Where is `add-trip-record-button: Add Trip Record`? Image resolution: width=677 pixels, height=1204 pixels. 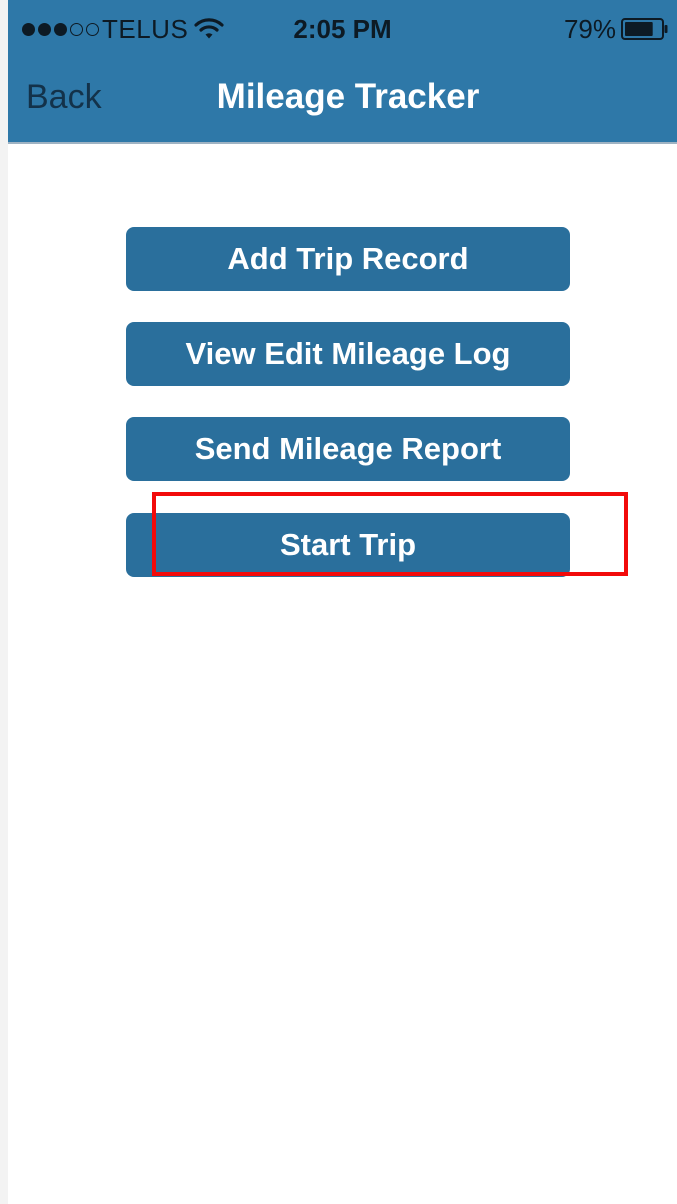 add-trip-record-button: Add Trip Record is located at coordinates (348, 259).